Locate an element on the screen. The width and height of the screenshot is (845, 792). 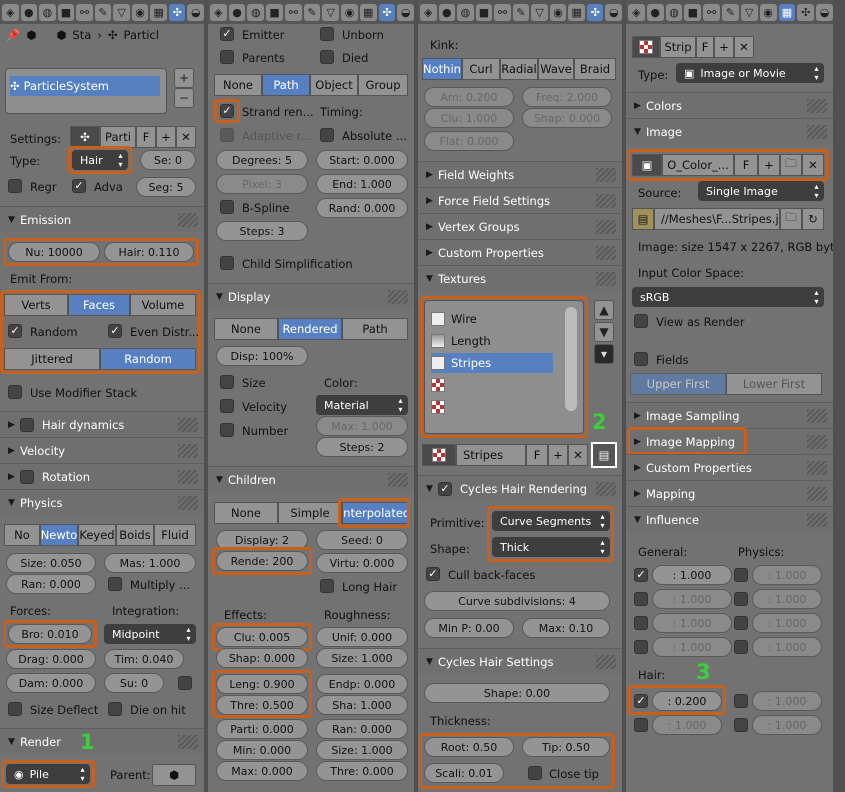
uniform-size-field: Size: 1.000 is located at coordinates (362, 658).